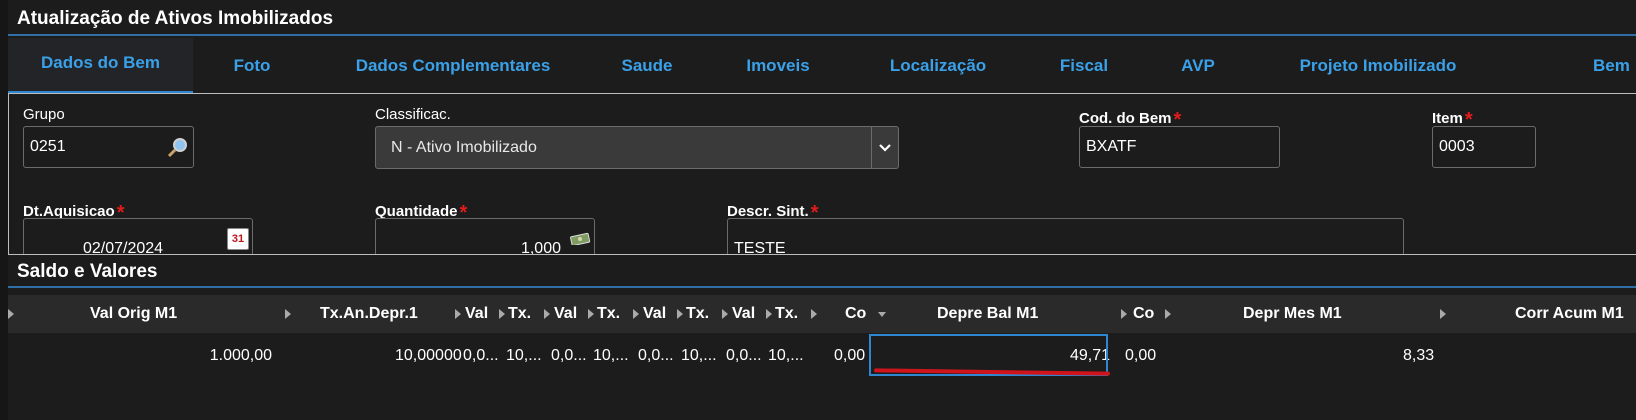 The image size is (1636, 420). I want to click on tab-imoveis: Imoveis, so click(778, 65).